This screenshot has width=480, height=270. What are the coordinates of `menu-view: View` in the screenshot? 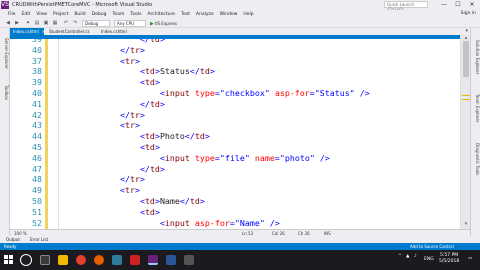 It's located at (41, 14).